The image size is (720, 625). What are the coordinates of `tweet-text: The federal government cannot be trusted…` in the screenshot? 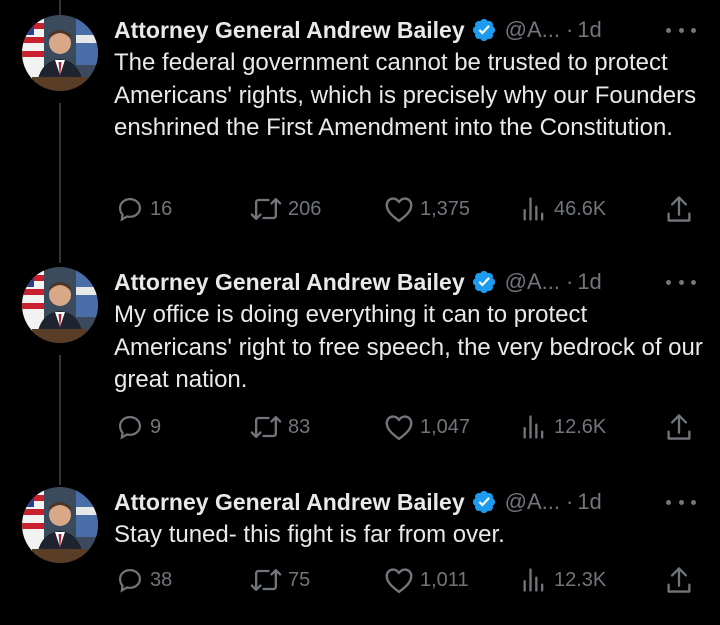 It's located at (405, 95).